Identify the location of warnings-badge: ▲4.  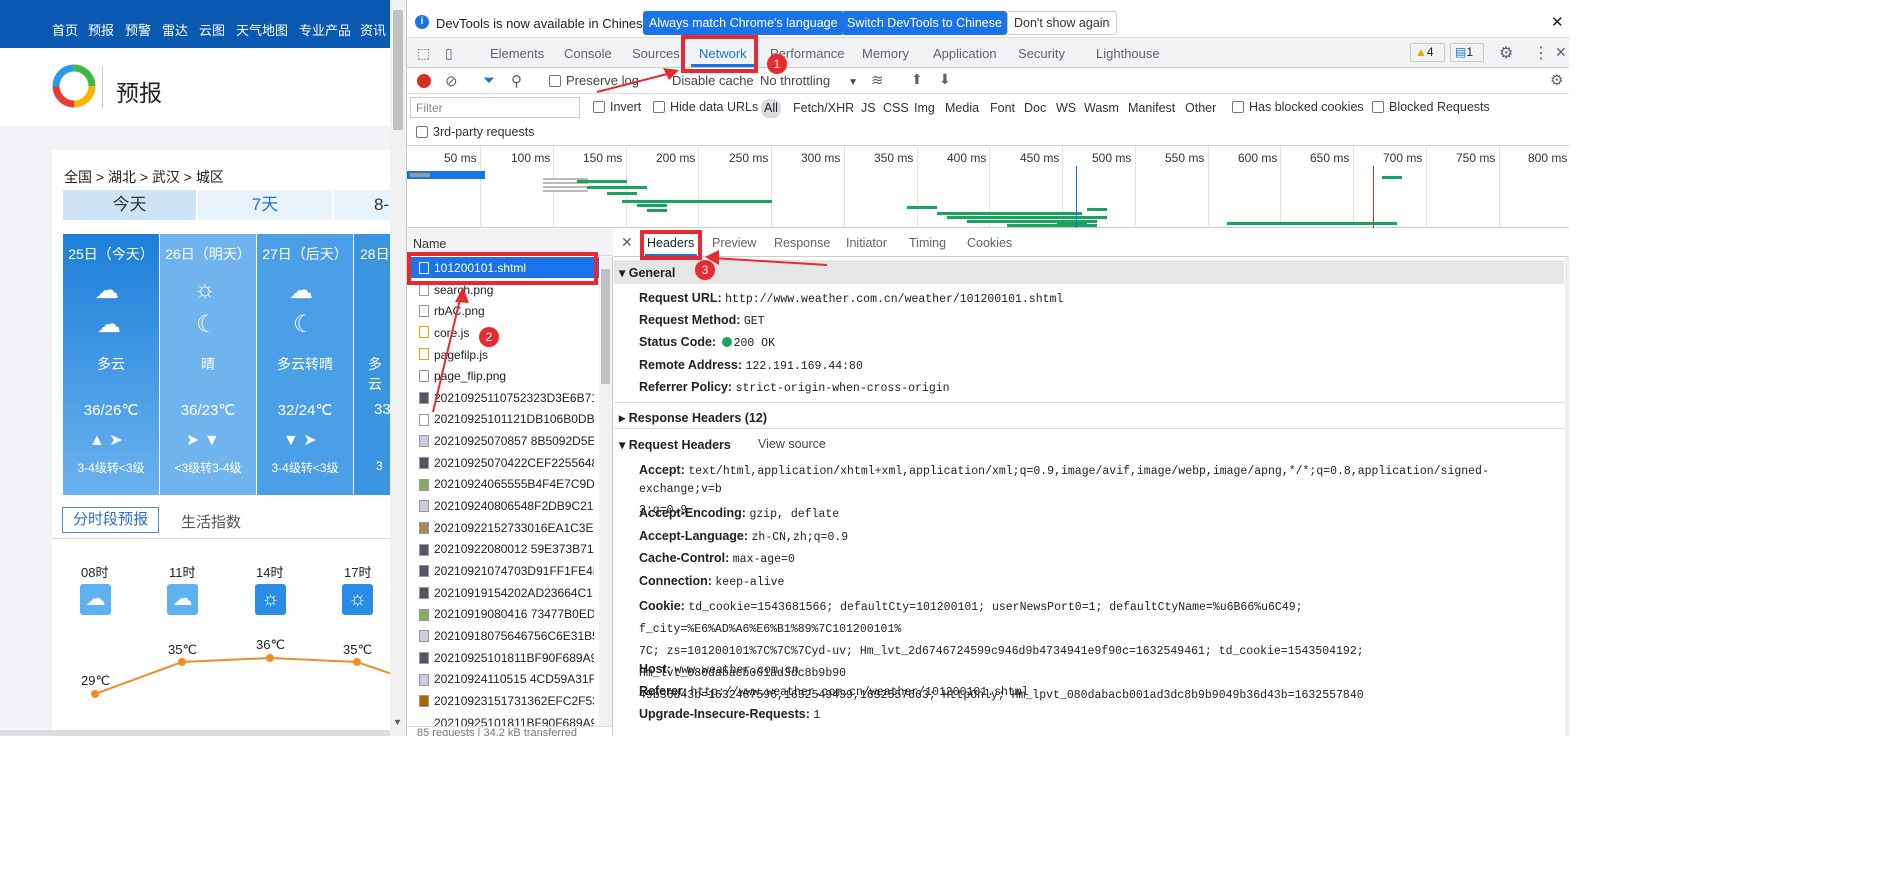
(1427, 52).